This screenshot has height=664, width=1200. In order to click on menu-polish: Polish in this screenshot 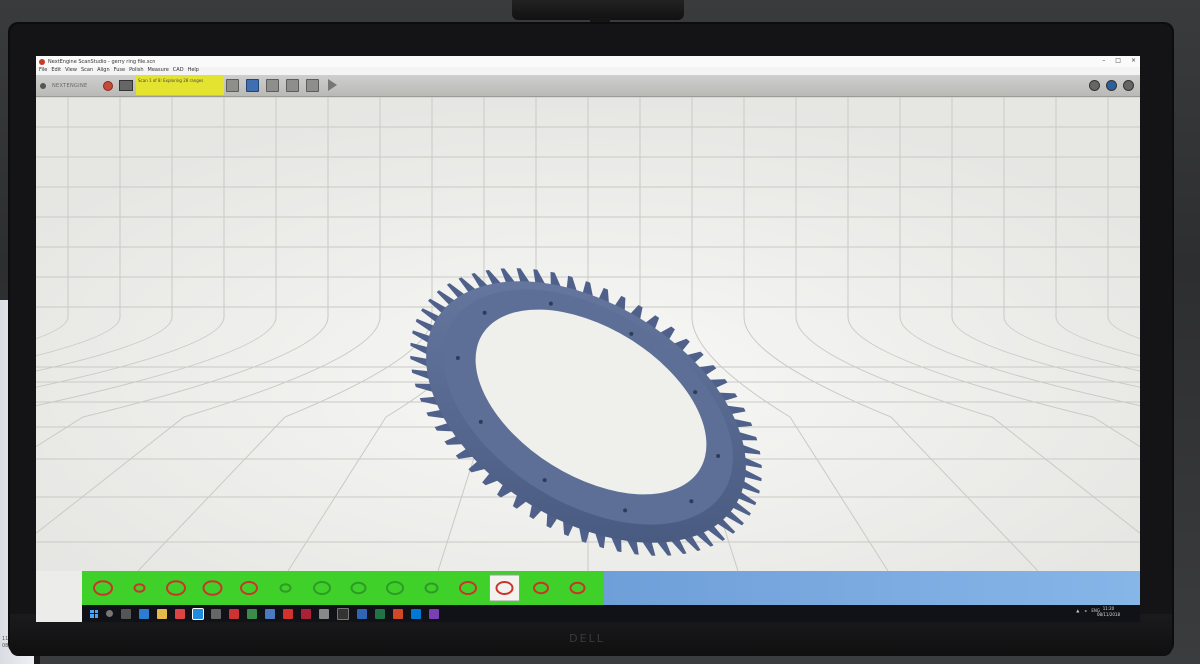, I will do `click(136, 71)`.